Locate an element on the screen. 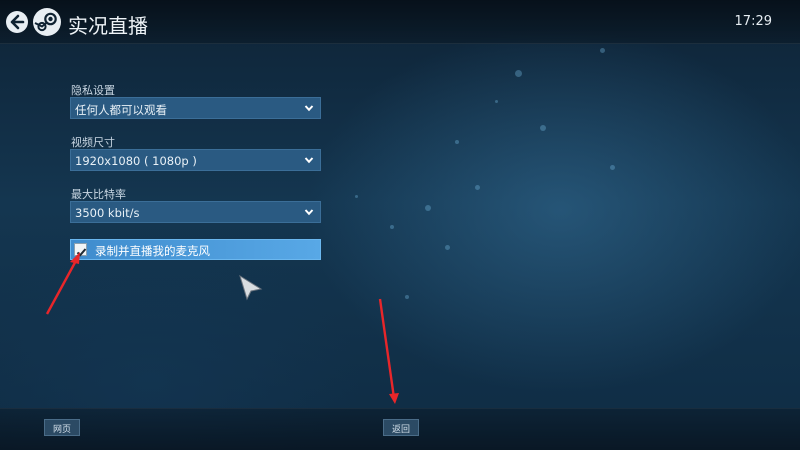  privacy-label: 隐私设置 is located at coordinates (93, 90).